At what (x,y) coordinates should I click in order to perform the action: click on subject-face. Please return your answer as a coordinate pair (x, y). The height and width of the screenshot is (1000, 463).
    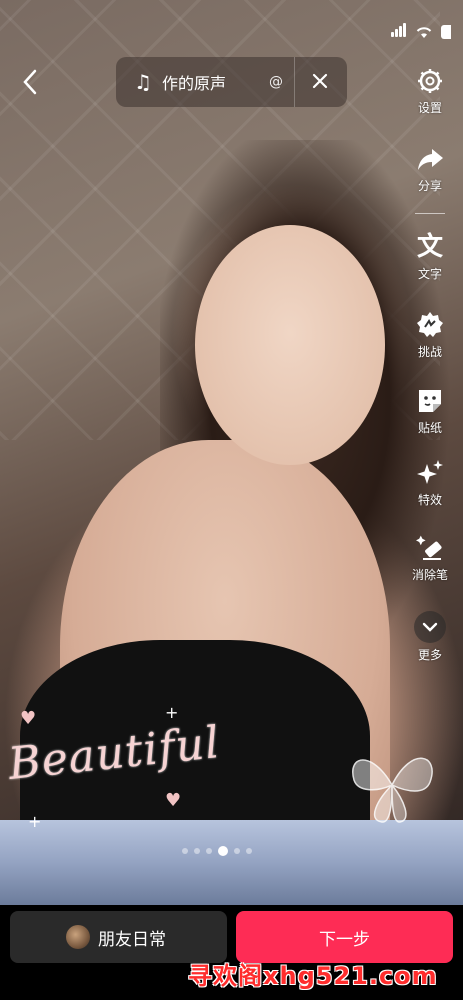
    Looking at the image, I should click on (290, 345).